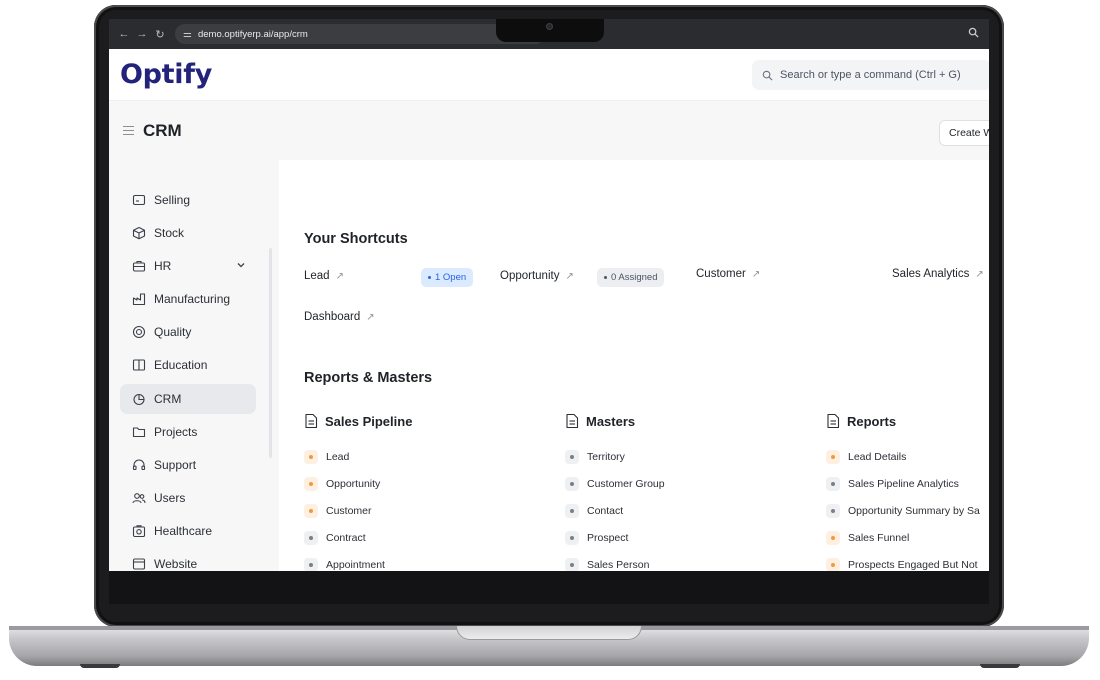  Describe the element at coordinates (166, 74) in the screenshot. I see `app-logo: Optify` at that location.